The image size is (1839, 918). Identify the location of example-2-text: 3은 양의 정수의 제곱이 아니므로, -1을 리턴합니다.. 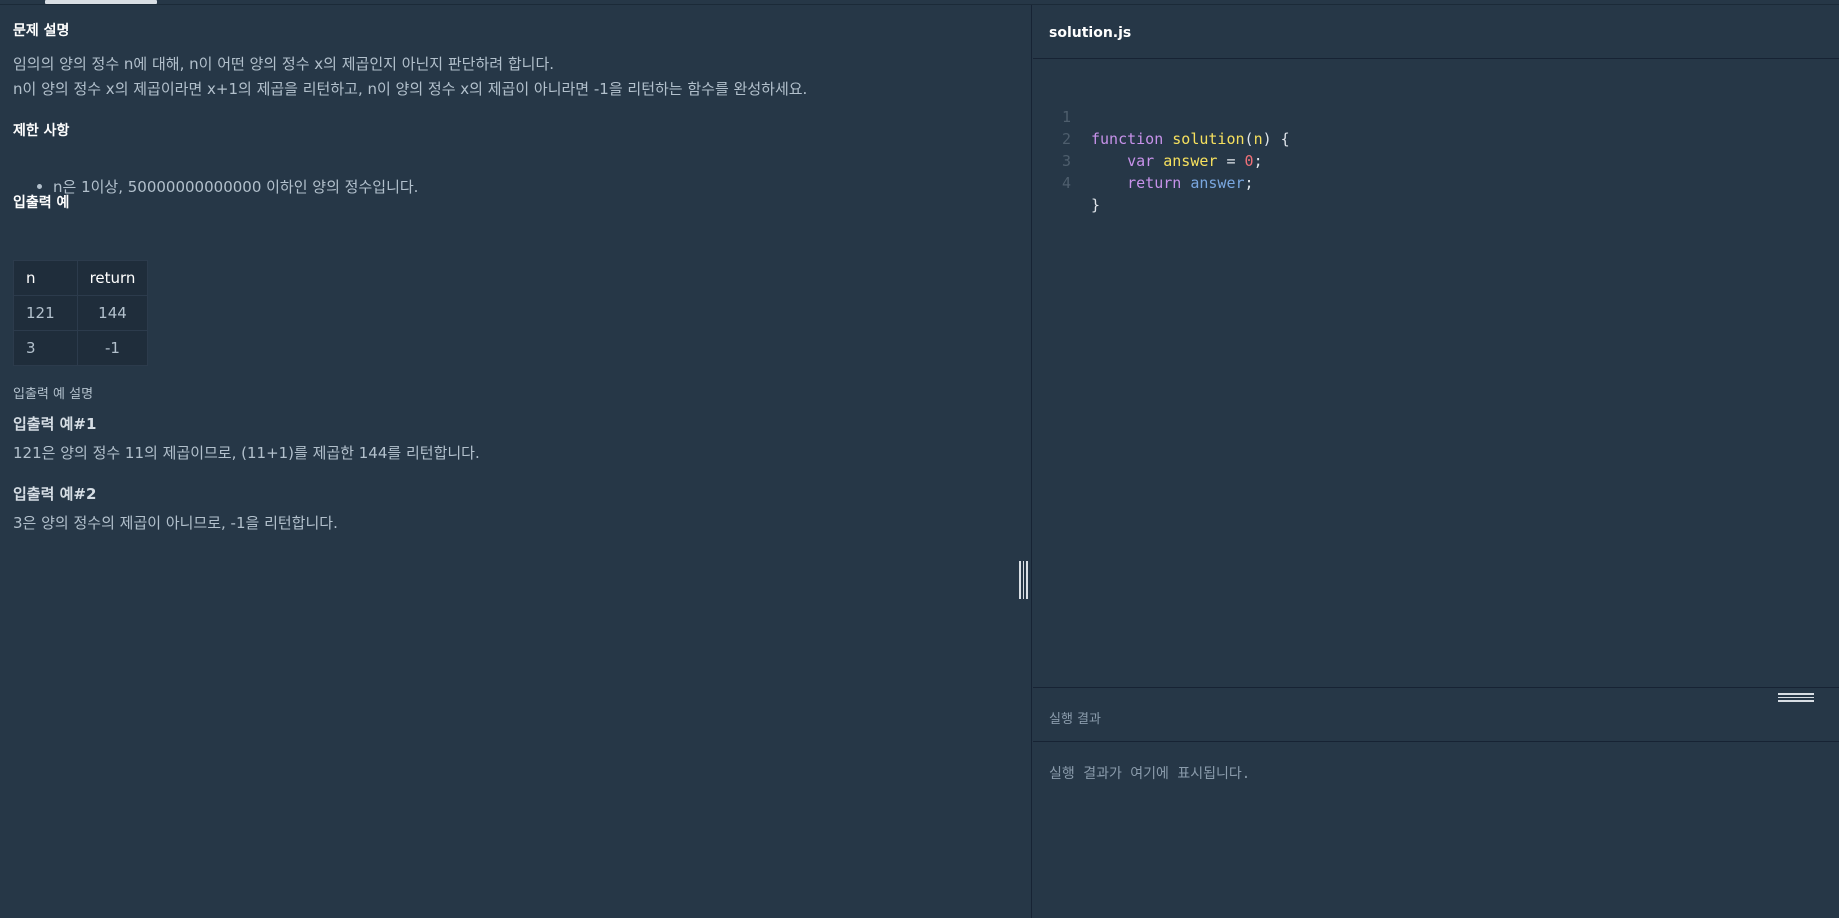
(175, 523).